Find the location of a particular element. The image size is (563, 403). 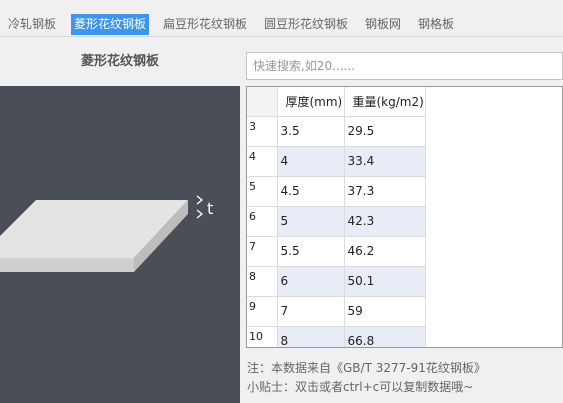

cell-thickness: 3.5 is located at coordinates (311, 131).